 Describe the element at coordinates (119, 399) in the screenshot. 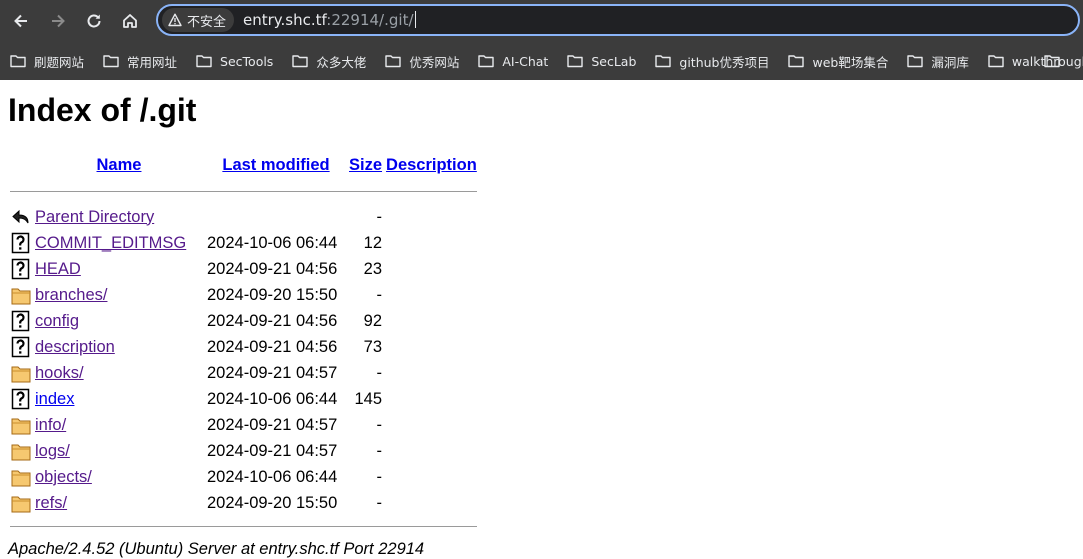

I see `name-cell: index` at that location.